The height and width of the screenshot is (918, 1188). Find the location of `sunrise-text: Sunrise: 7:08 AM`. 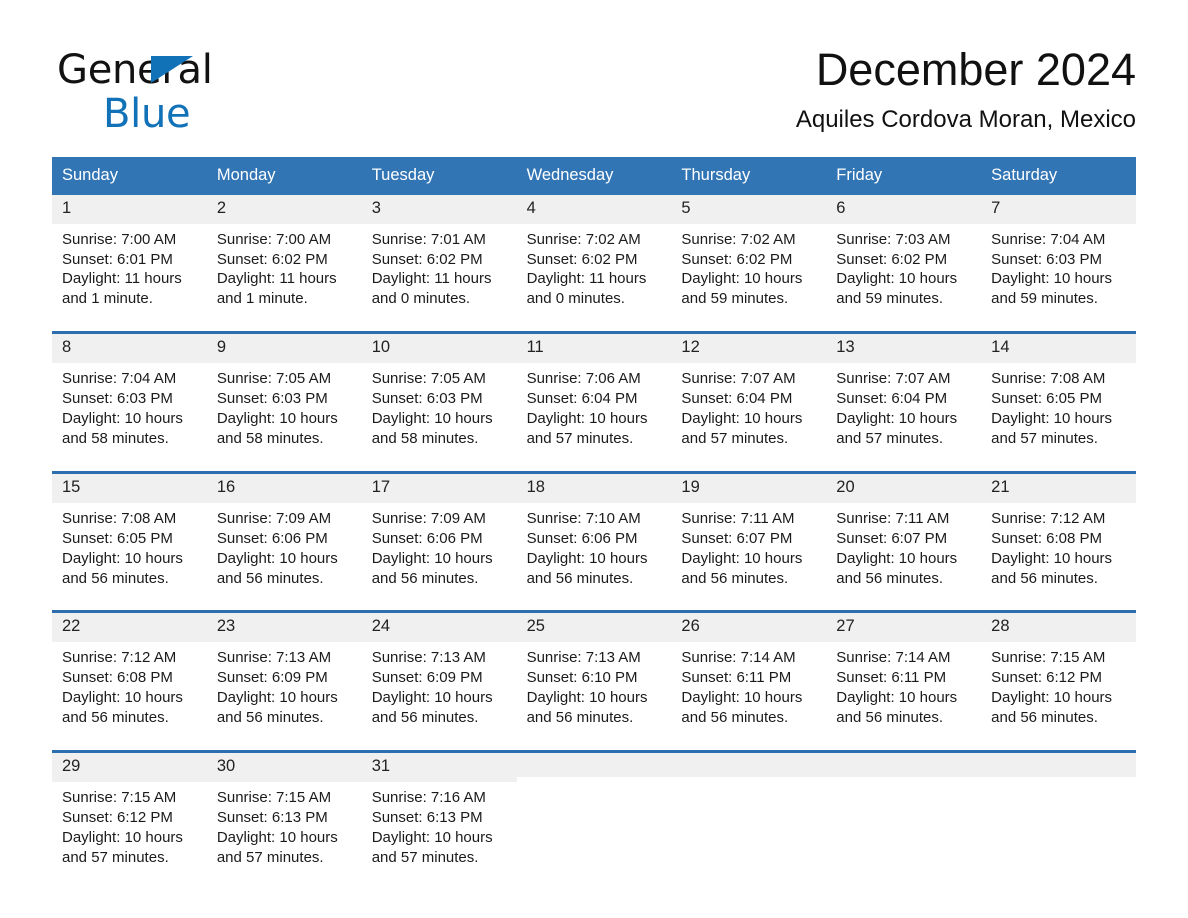

sunrise-text: Sunrise: 7:08 AM is located at coordinates (1048, 379).